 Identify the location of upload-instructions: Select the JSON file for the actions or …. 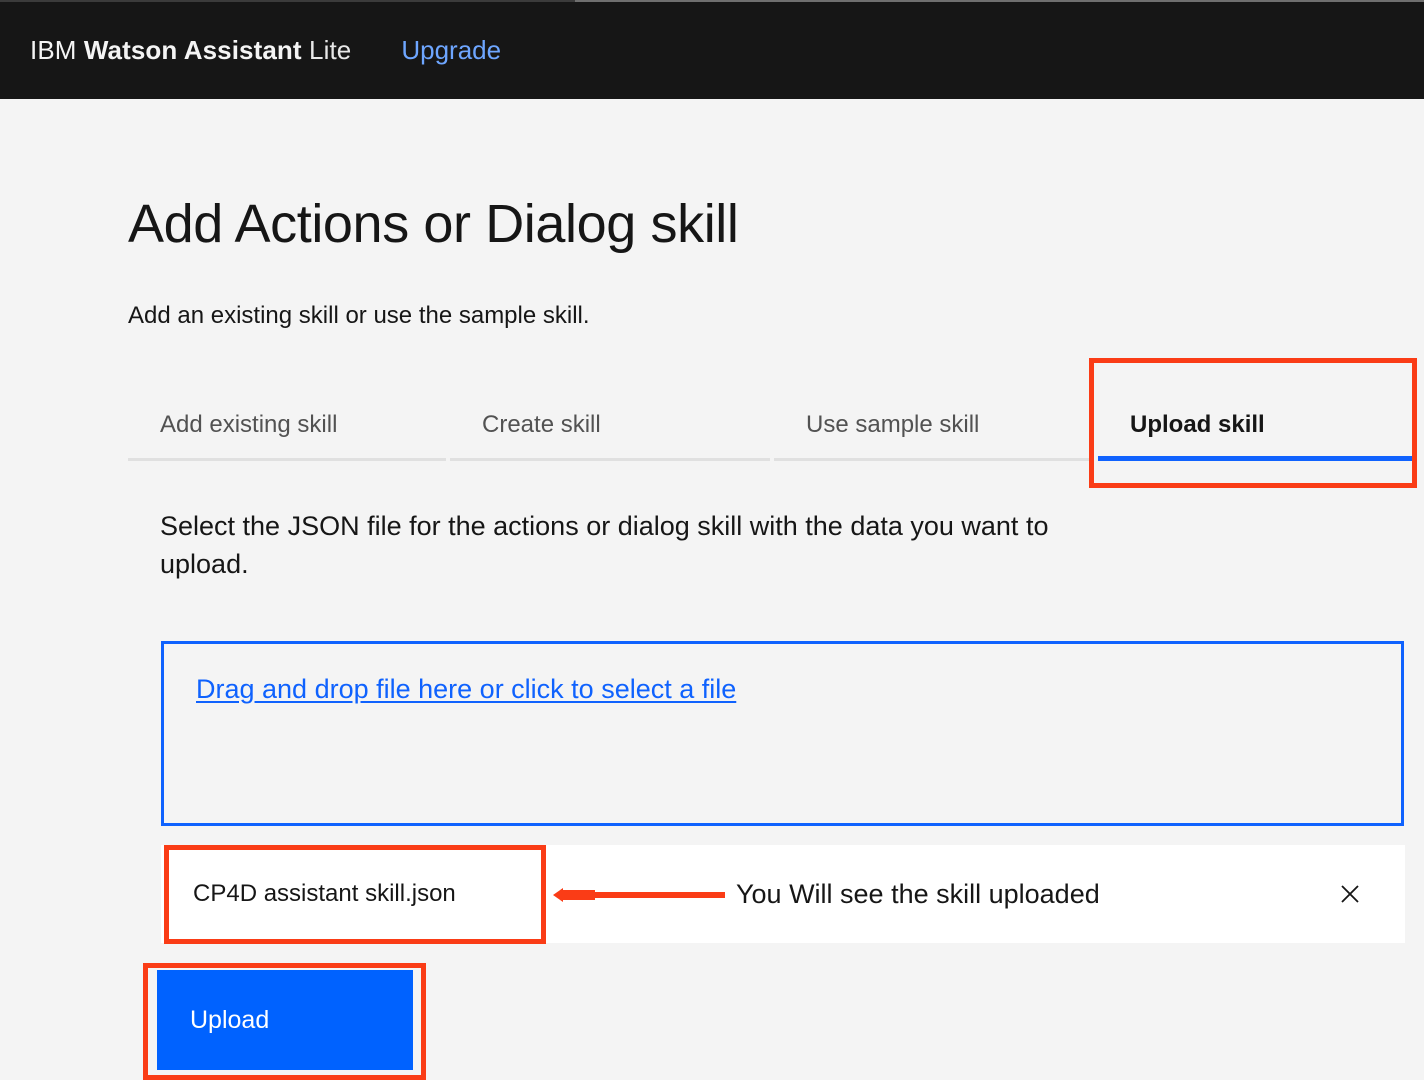
(604, 545).